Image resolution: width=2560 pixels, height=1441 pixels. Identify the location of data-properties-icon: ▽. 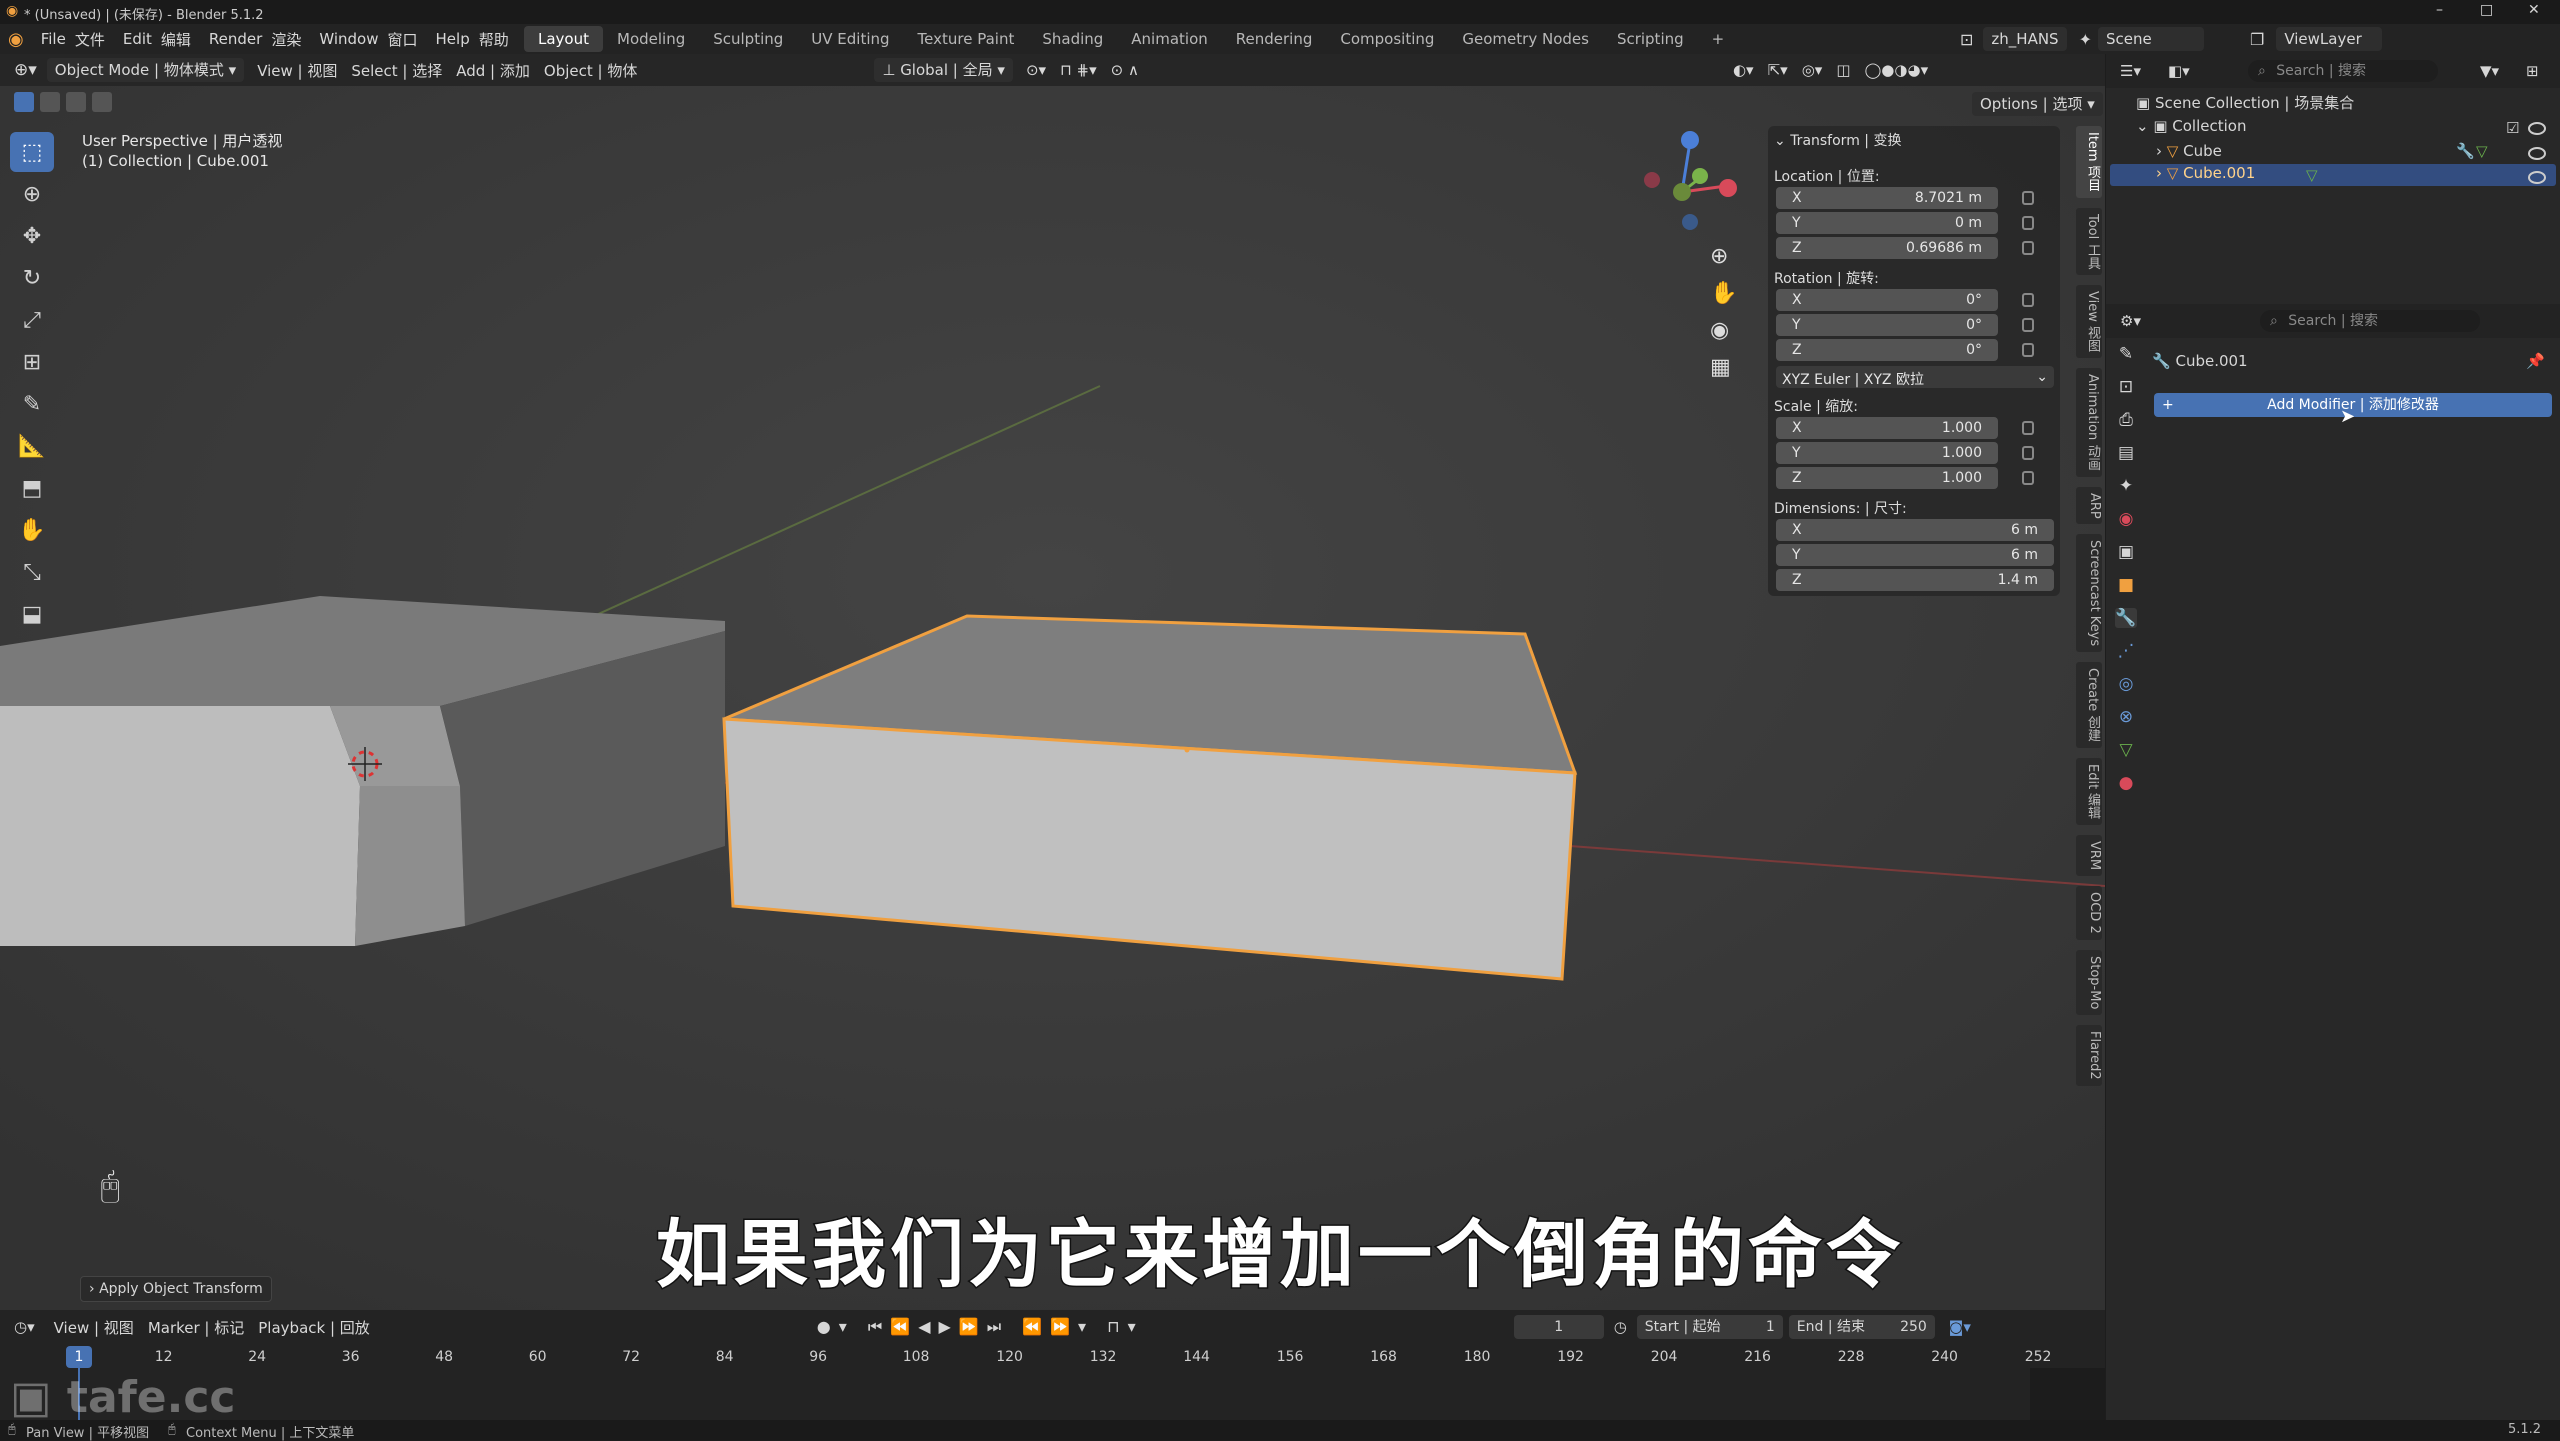
(2125, 750).